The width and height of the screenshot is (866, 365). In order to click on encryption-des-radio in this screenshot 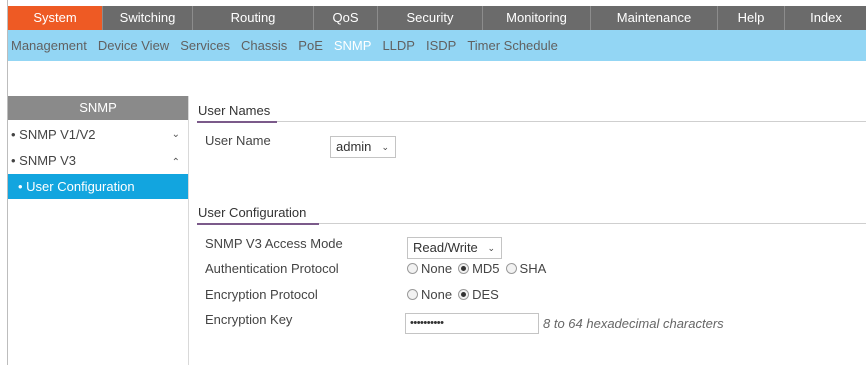, I will do `click(464, 294)`.